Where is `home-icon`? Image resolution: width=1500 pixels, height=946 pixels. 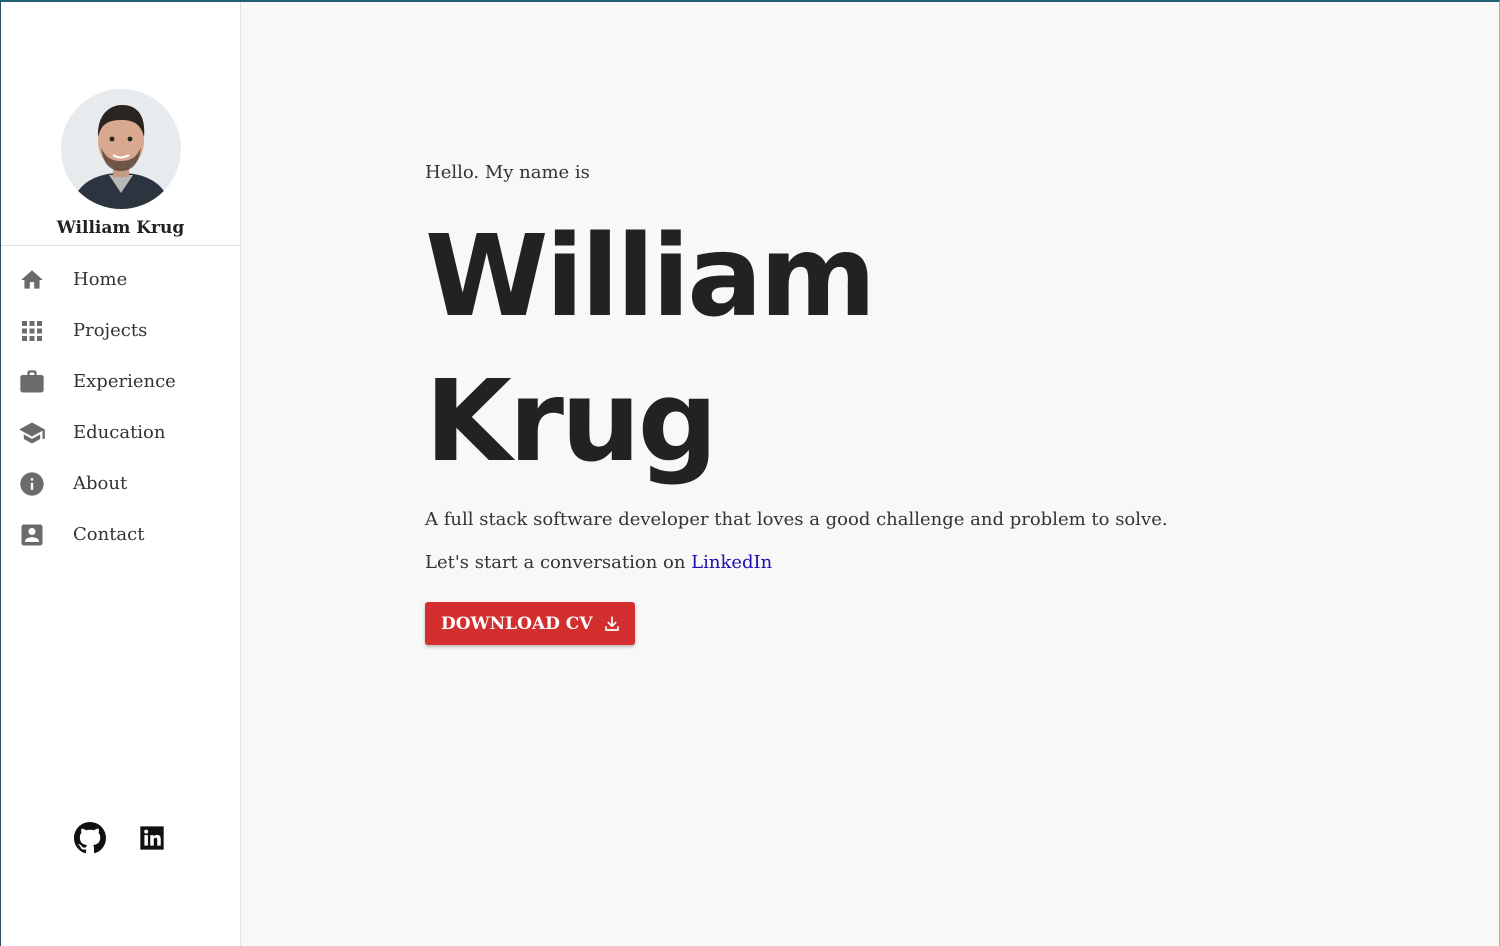 home-icon is located at coordinates (32, 280).